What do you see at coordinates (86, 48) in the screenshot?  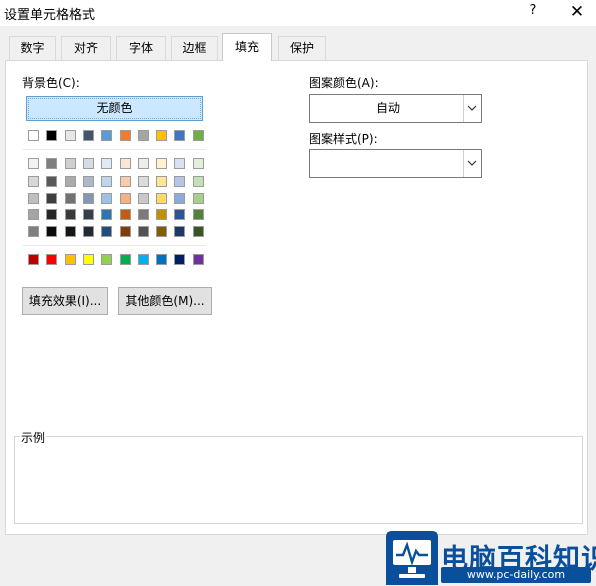 I see `tab-alignment: 对齐` at bounding box center [86, 48].